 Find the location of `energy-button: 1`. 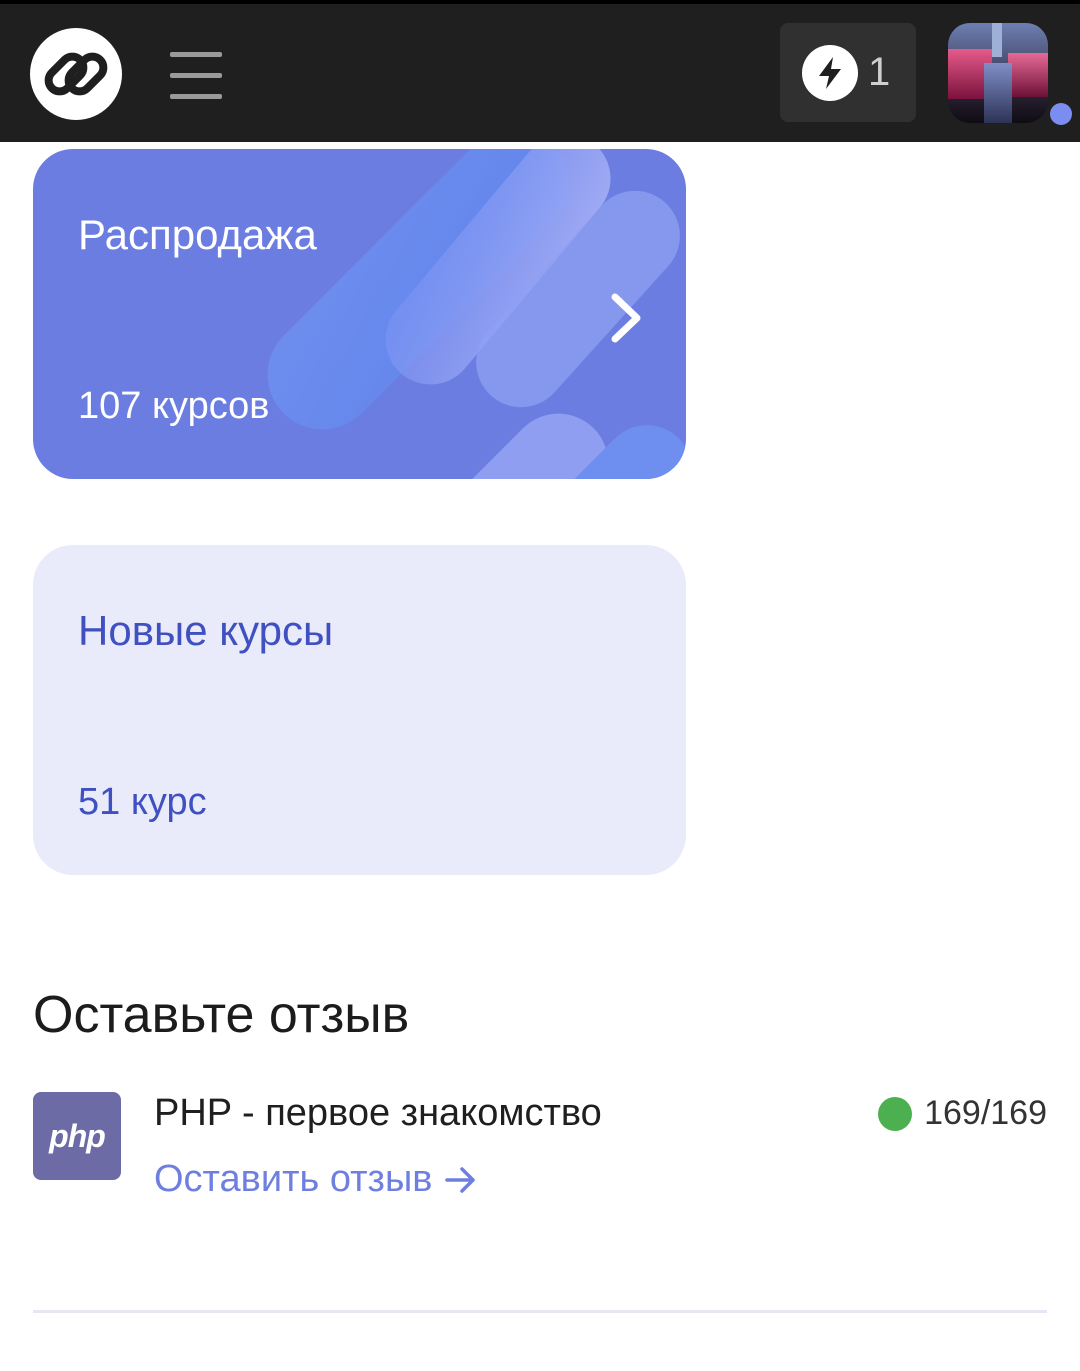

energy-button: 1 is located at coordinates (848, 72).